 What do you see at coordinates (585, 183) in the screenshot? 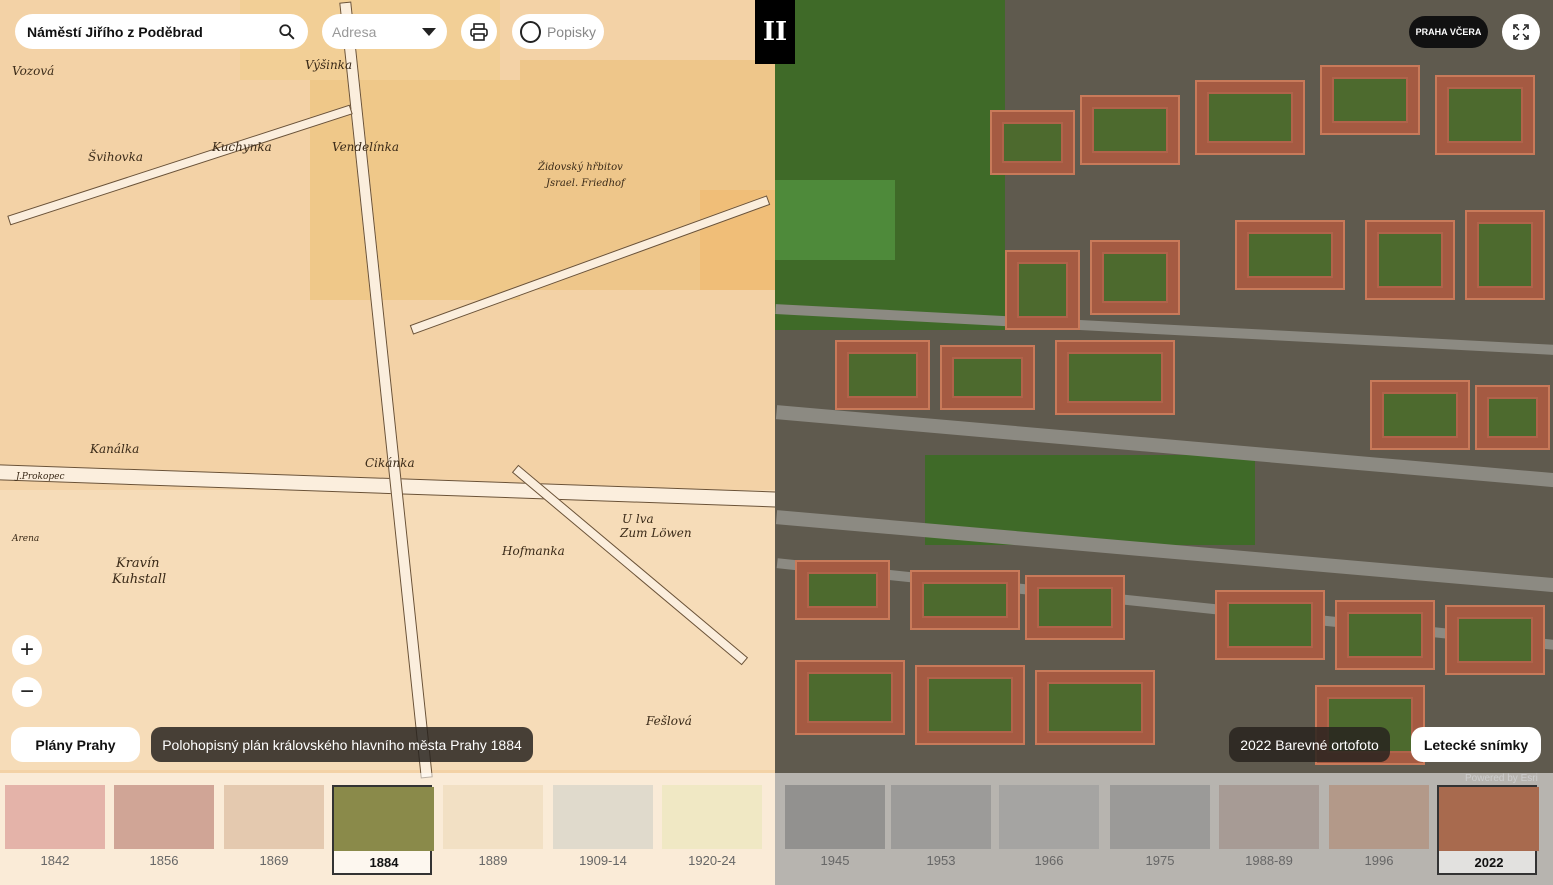
I see `map-label-friedhof: Jsrael. Friedhof` at bounding box center [585, 183].